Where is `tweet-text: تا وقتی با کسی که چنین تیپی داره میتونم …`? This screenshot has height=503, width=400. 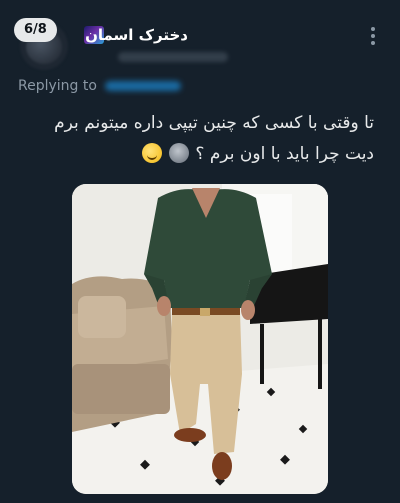
tweet-text: تا وقتی با کسی که چنین تیپی داره میتونم … is located at coordinates (194, 139).